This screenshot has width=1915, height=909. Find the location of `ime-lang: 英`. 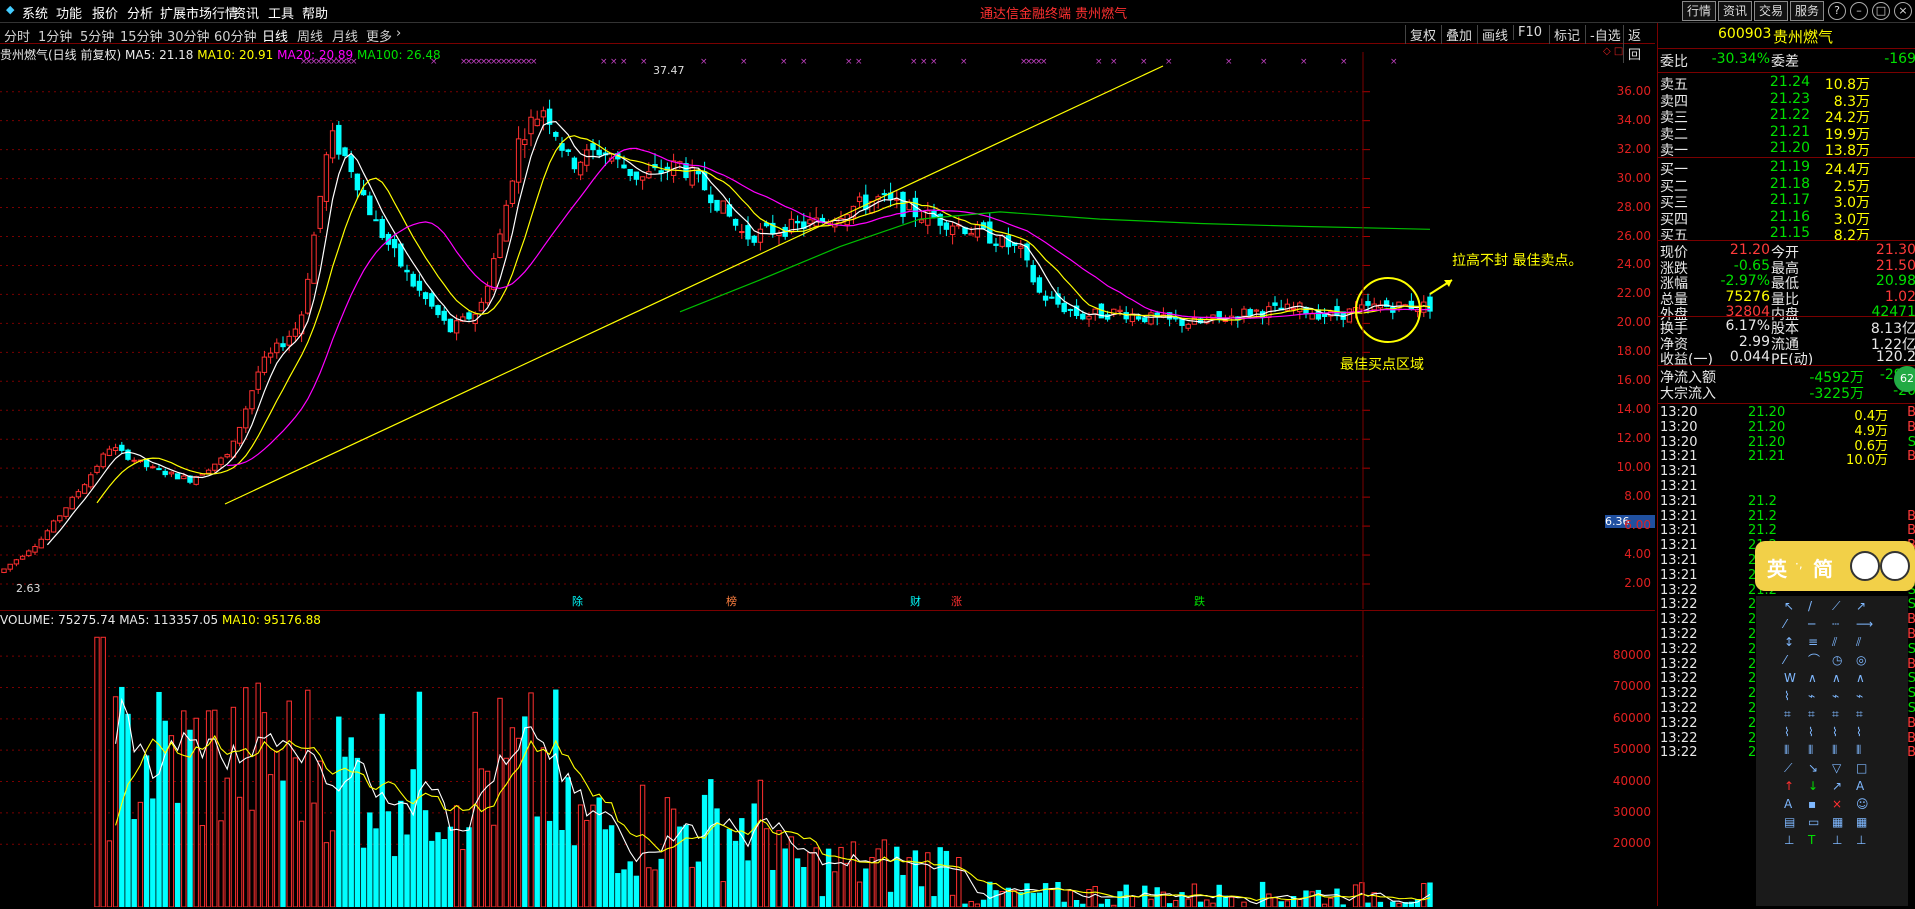

ime-lang: 英 is located at coordinates (1777, 567).